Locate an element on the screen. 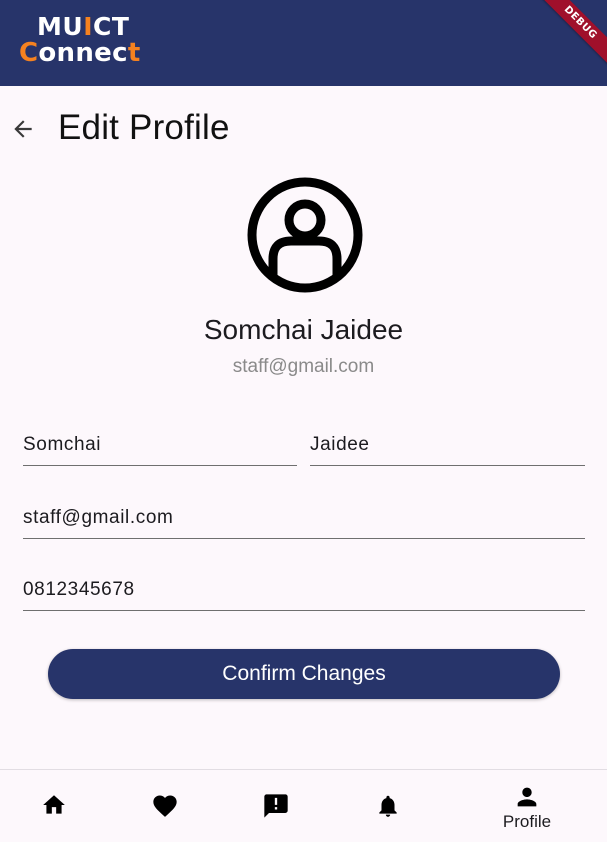  last-name-field is located at coordinates (447, 445).